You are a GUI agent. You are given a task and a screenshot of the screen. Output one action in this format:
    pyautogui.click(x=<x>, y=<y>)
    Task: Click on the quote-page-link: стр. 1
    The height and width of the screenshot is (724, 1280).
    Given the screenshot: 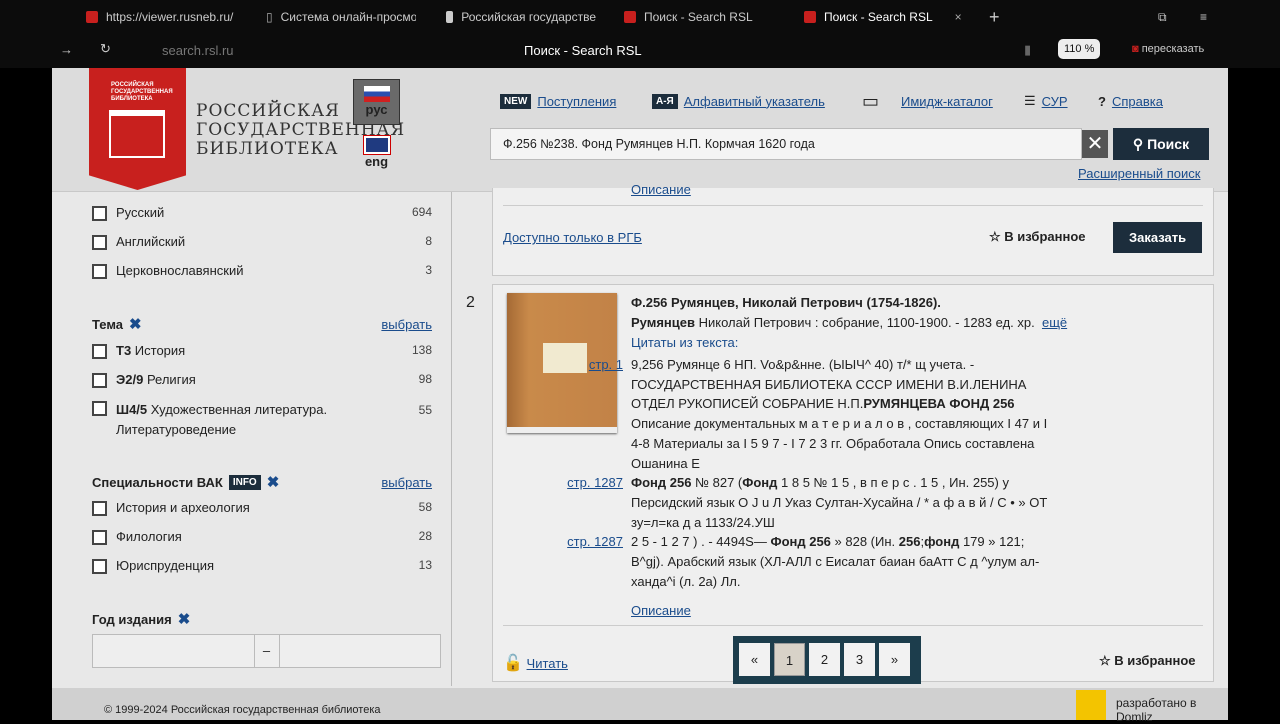 What is the action you would take?
    pyautogui.click(x=590, y=414)
    